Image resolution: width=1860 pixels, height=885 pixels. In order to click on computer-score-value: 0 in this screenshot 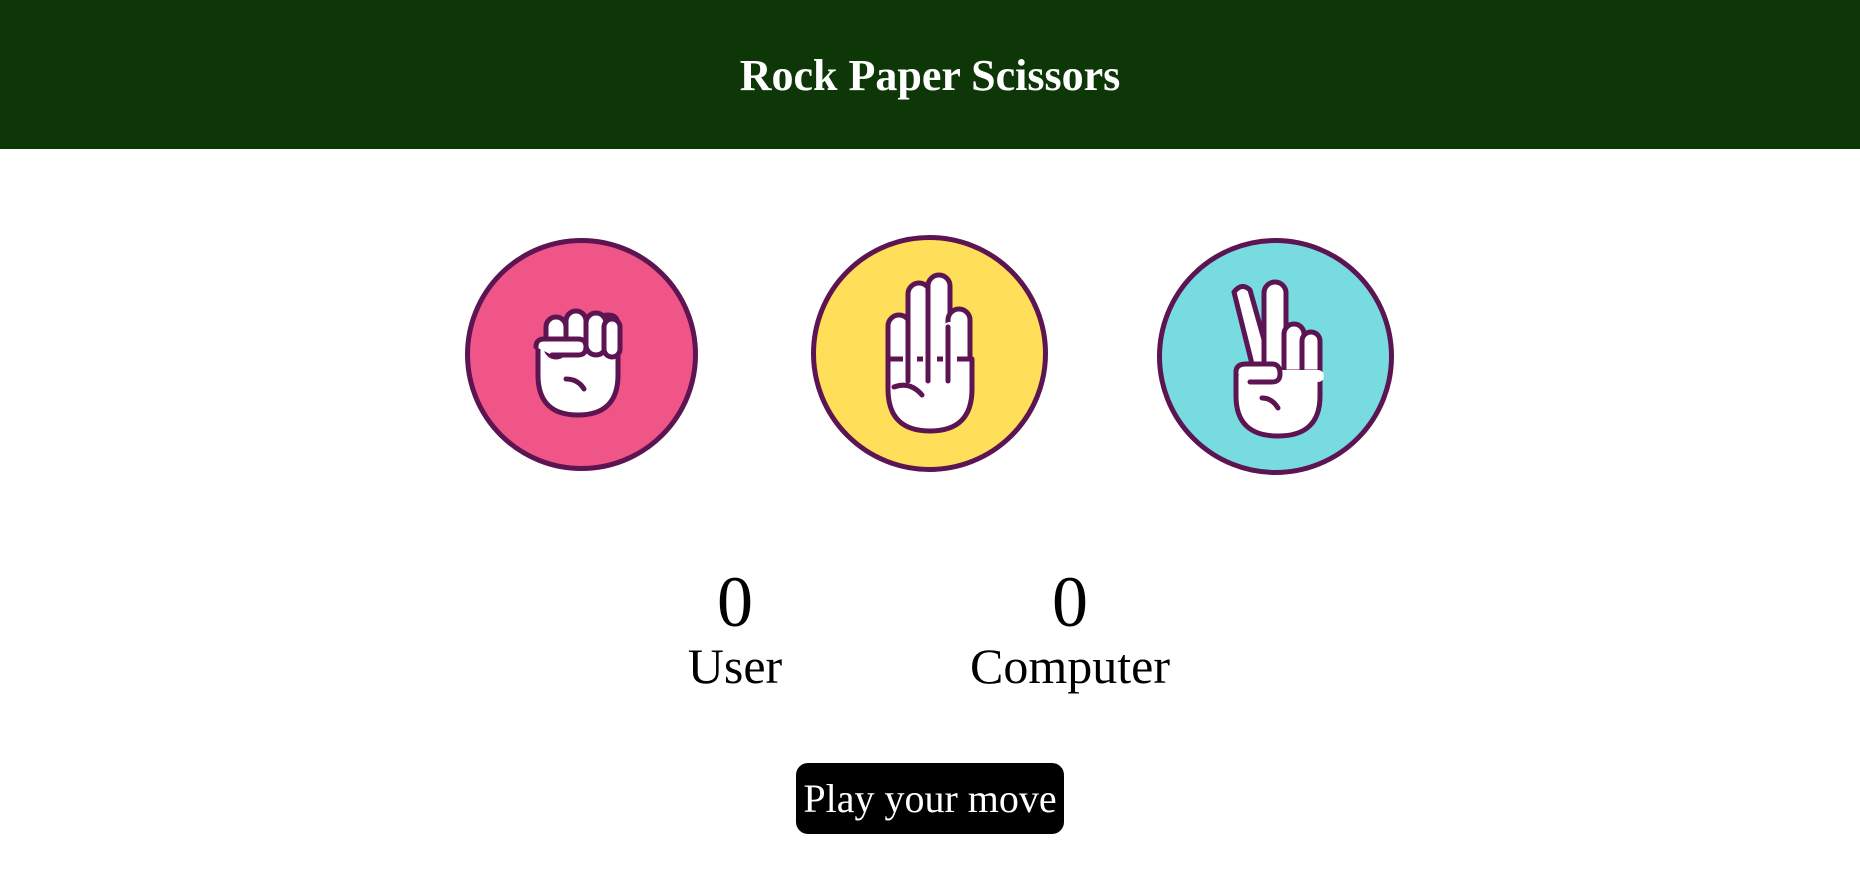, I will do `click(1070, 602)`.